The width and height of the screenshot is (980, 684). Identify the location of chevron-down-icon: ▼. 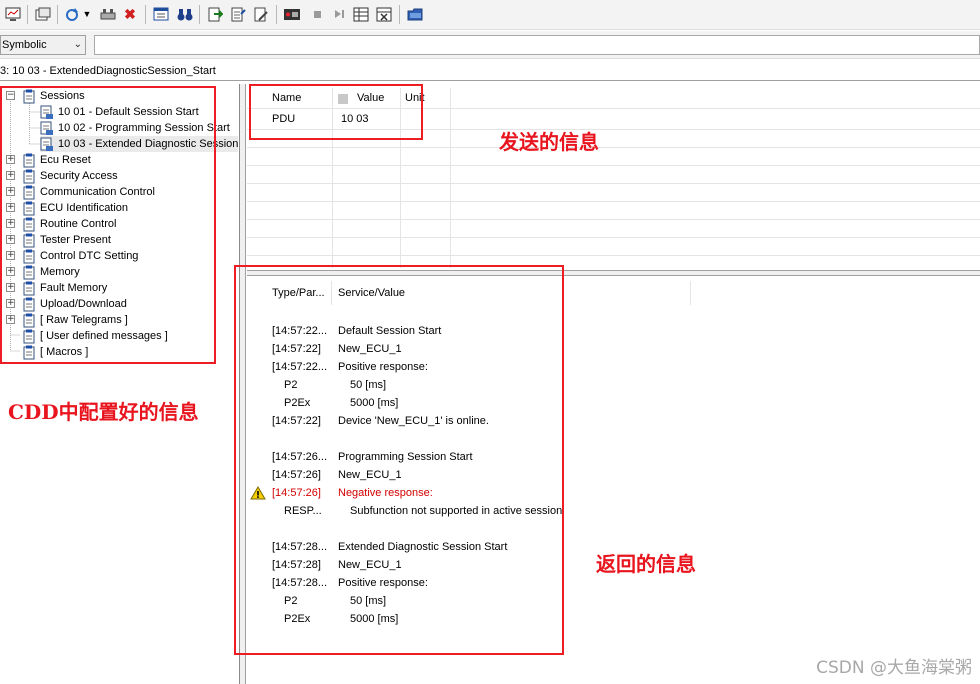
(87, 14).